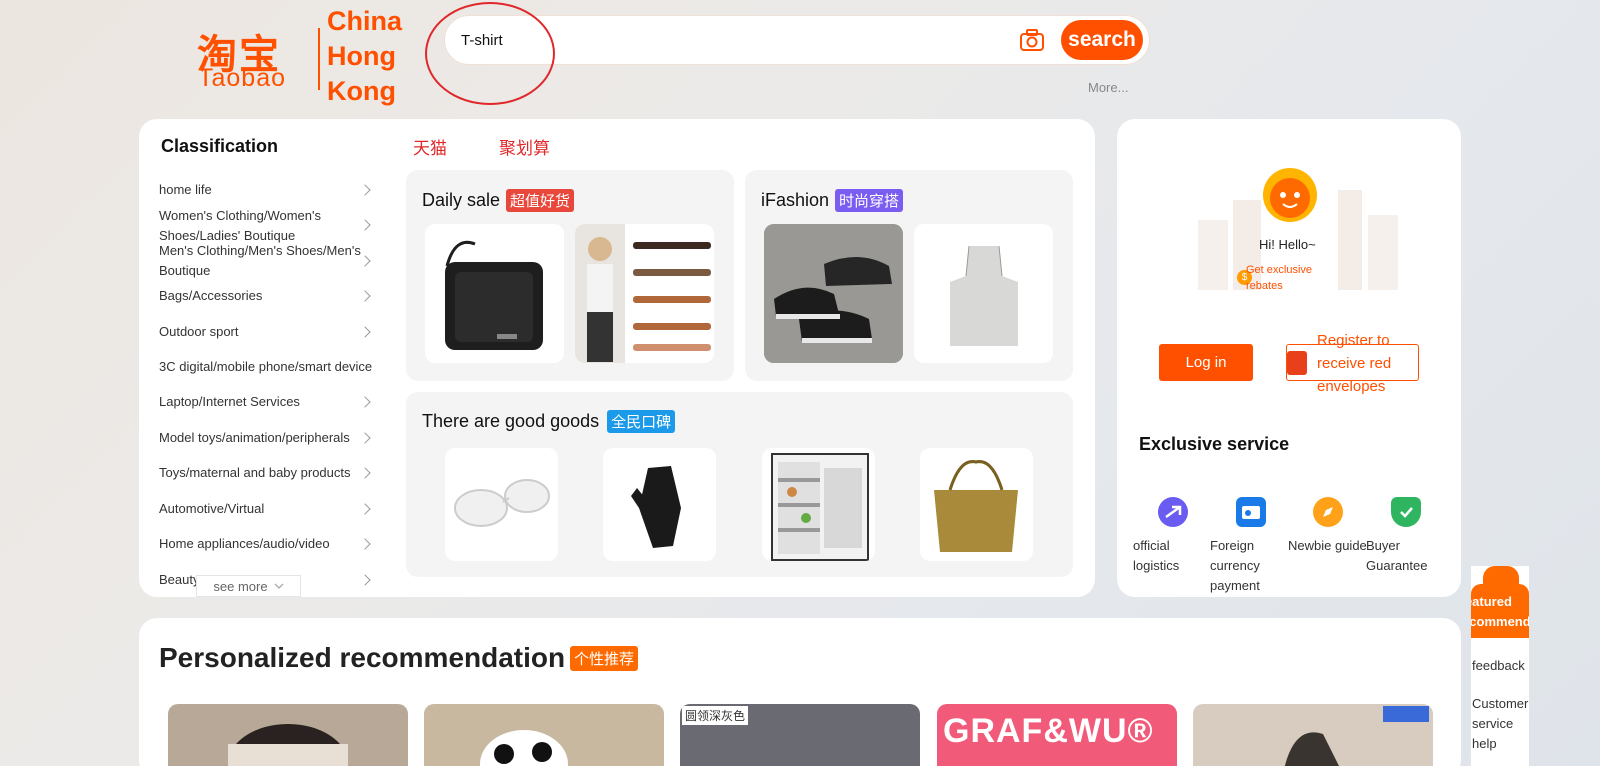 Image resolution: width=1600 pixels, height=766 pixels. What do you see at coordinates (265, 473) in the screenshot?
I see `category-item: Toys/maternal and baby products` at bounding box center [265, 473].